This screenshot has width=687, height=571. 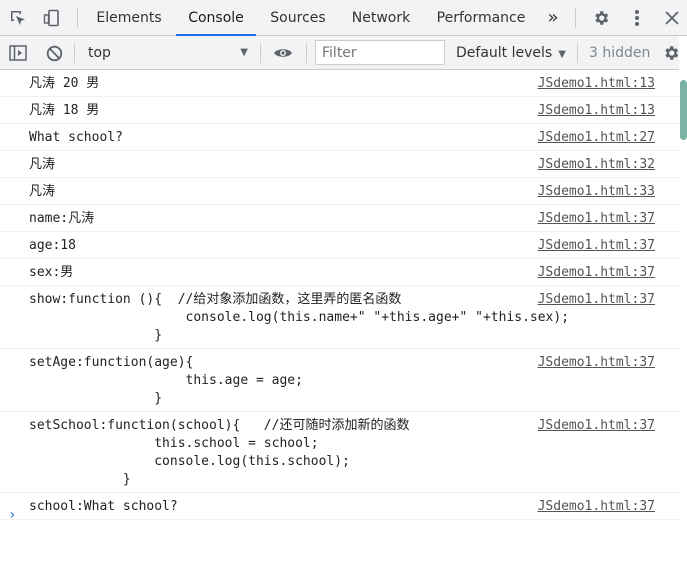 I want to click on console-message: age:18 JSdemo1.html:37, so click(x=340, y=245).